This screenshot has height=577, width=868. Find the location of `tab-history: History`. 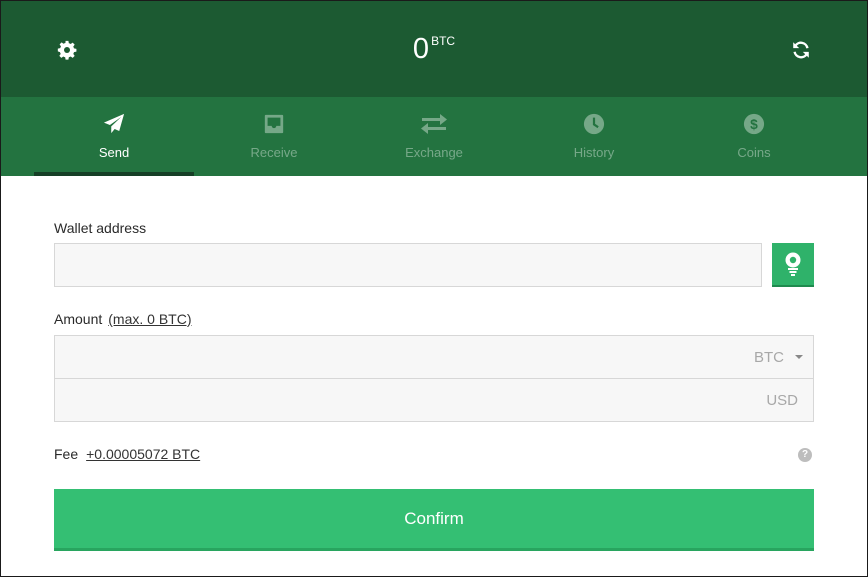

tab-history: History is located at coordinates (594, 136).